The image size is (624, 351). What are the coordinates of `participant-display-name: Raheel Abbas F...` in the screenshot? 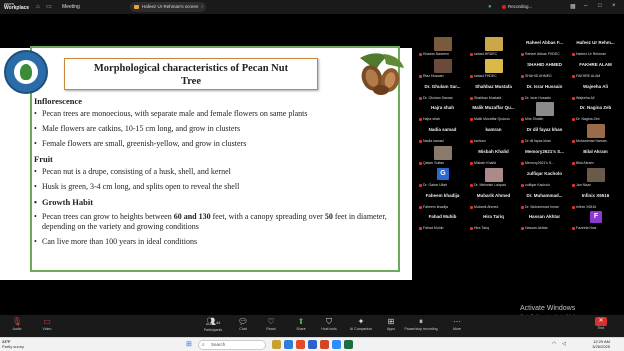 It's located at (544, 42).